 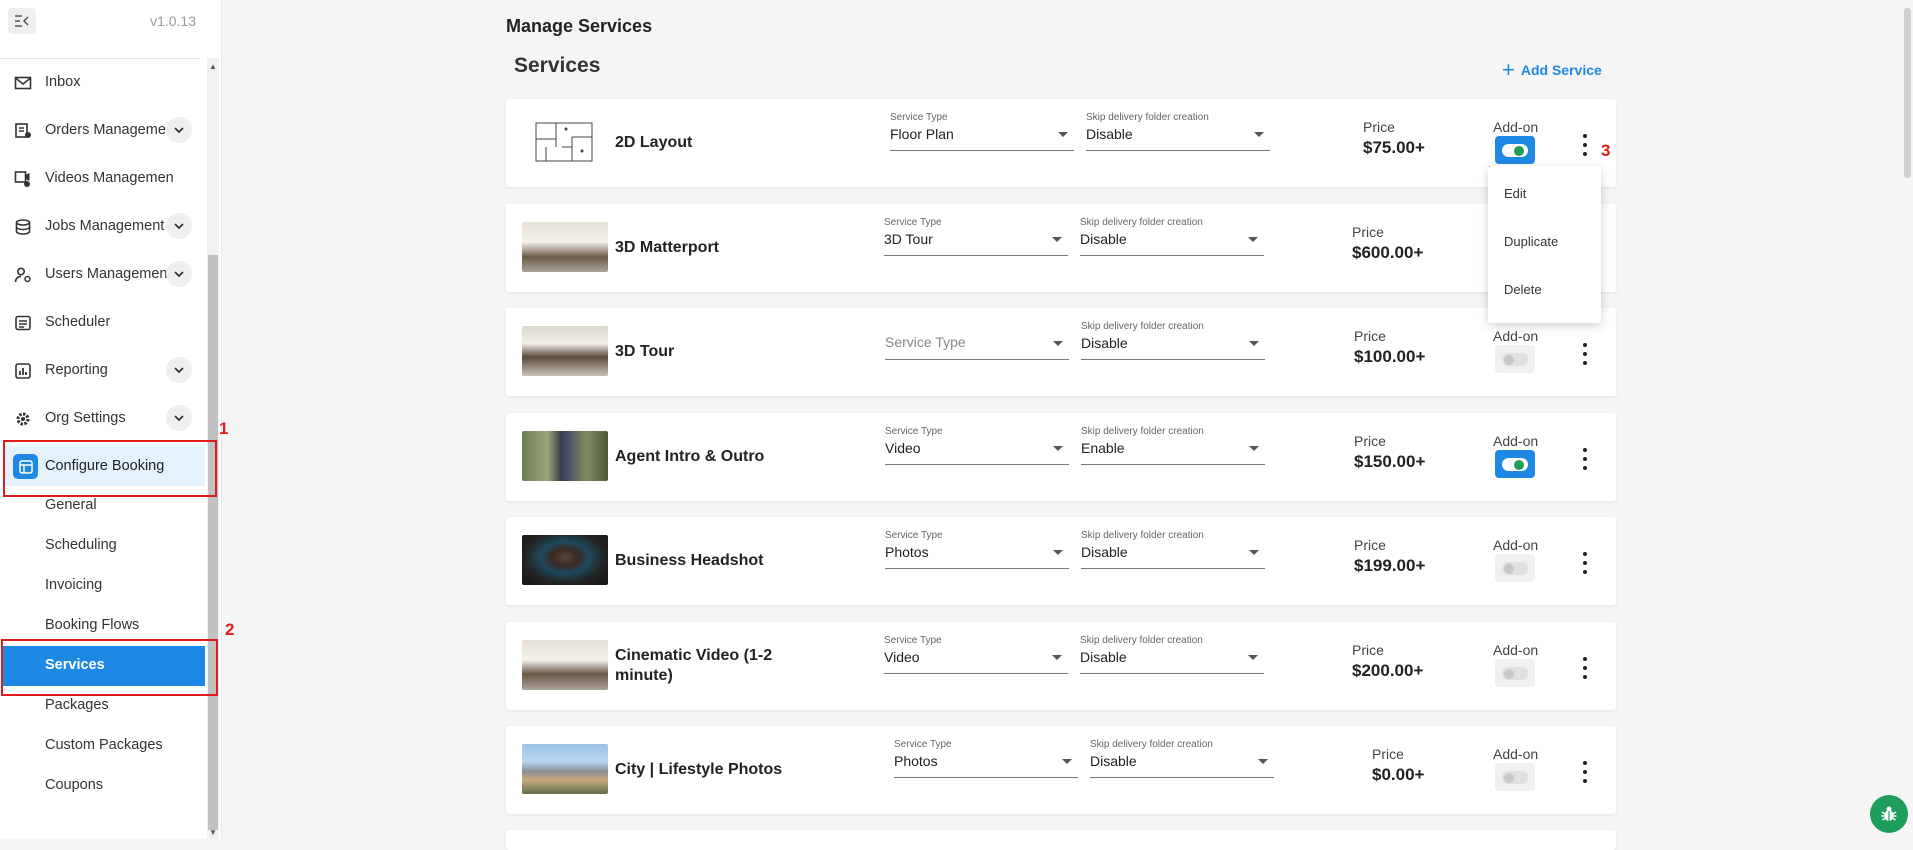 I want to click on price-value: $75.00+, so click(x=1394, y=147).